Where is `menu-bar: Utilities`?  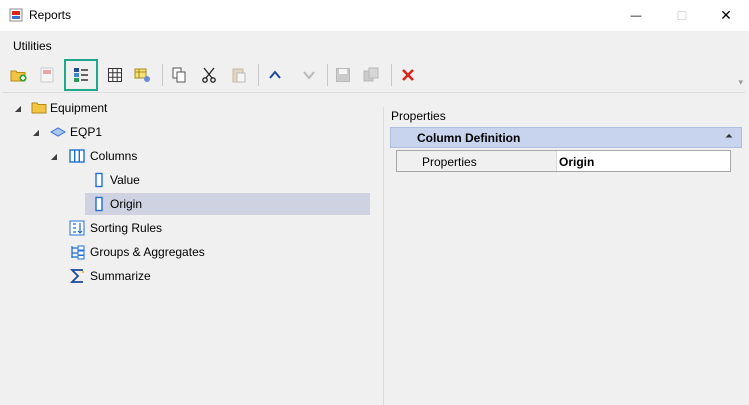
menu-bar: Utilities is located at coordinates (374, 43).